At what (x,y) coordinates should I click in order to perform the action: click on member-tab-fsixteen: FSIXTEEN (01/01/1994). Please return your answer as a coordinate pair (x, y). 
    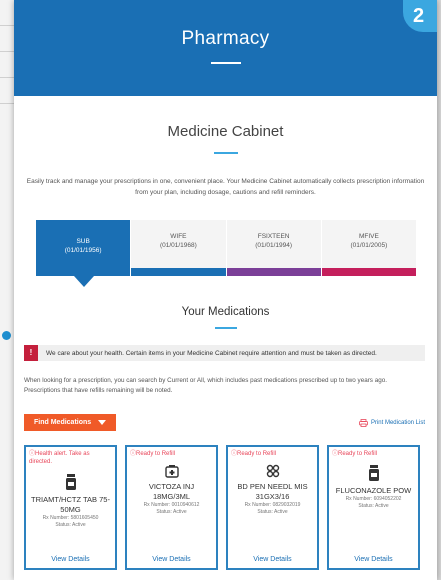
    Looking at the image, I should click on (274, 248).